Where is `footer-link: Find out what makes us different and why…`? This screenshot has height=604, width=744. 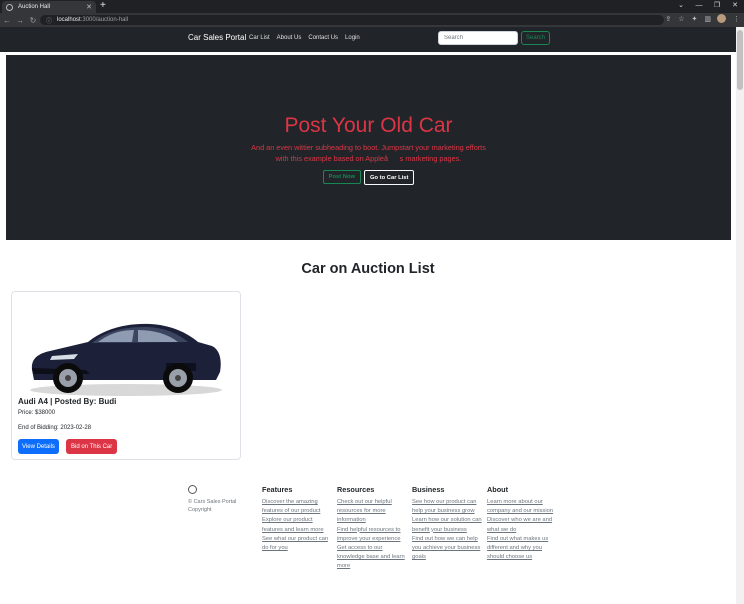 footer-link: Find out what makes us different and why… is located at coordinates (522, 549).